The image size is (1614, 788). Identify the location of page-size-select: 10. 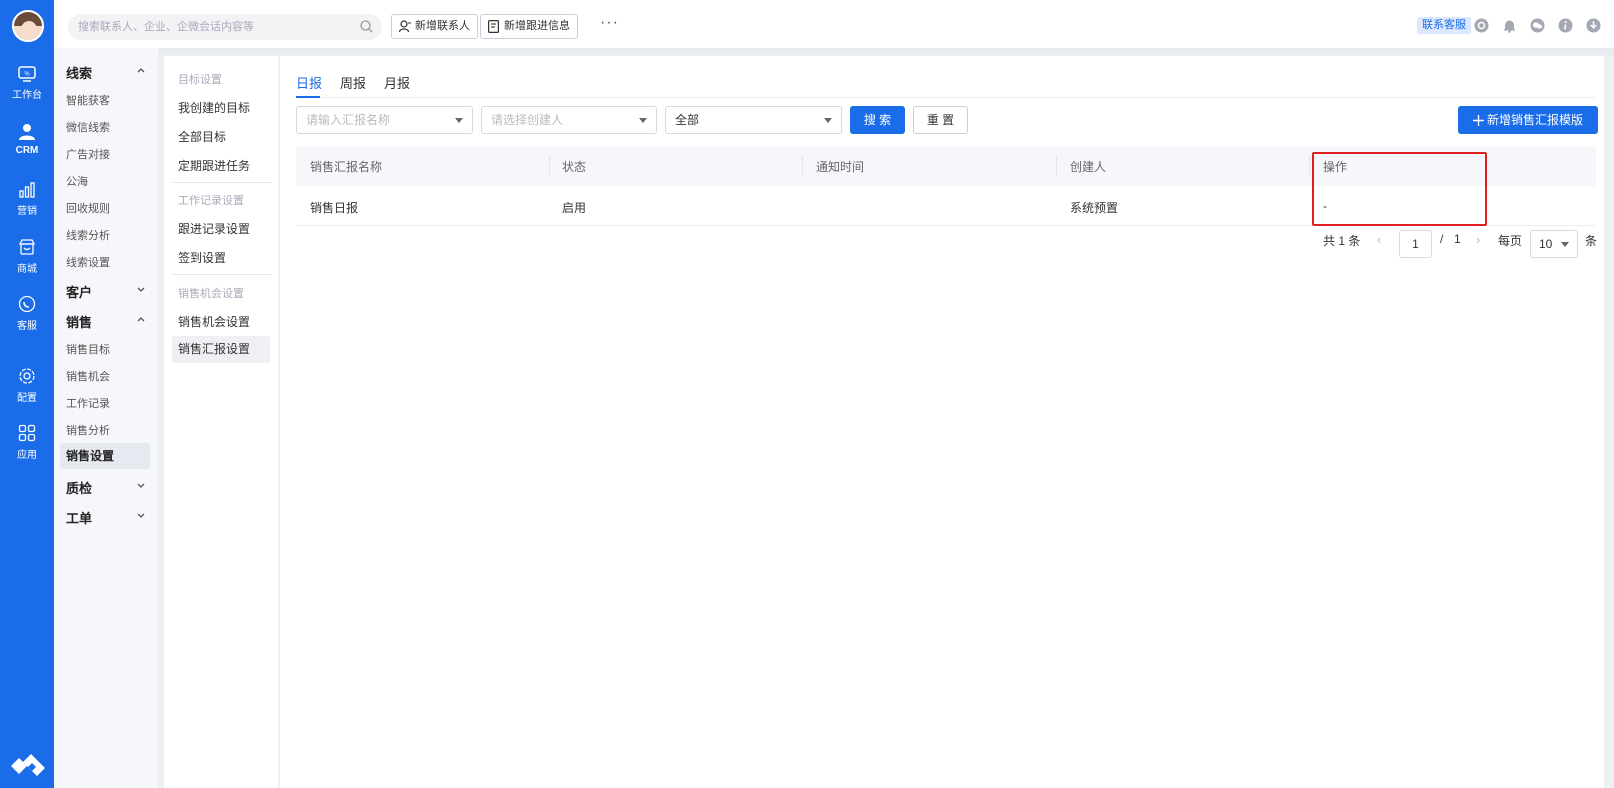
(1554, 244).